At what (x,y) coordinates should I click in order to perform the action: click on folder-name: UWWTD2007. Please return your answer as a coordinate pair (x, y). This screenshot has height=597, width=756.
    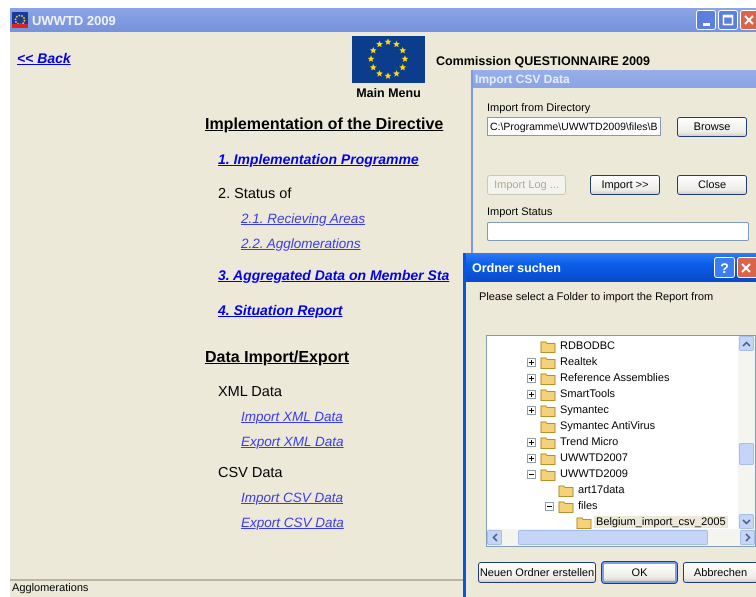
    Looking at the image, I should click on (594, 458).